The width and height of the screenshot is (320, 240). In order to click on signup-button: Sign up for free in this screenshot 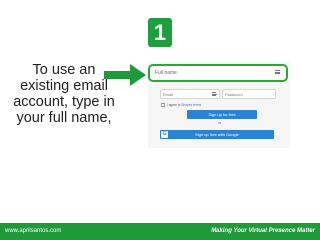, I will do `click(222, 114)`.